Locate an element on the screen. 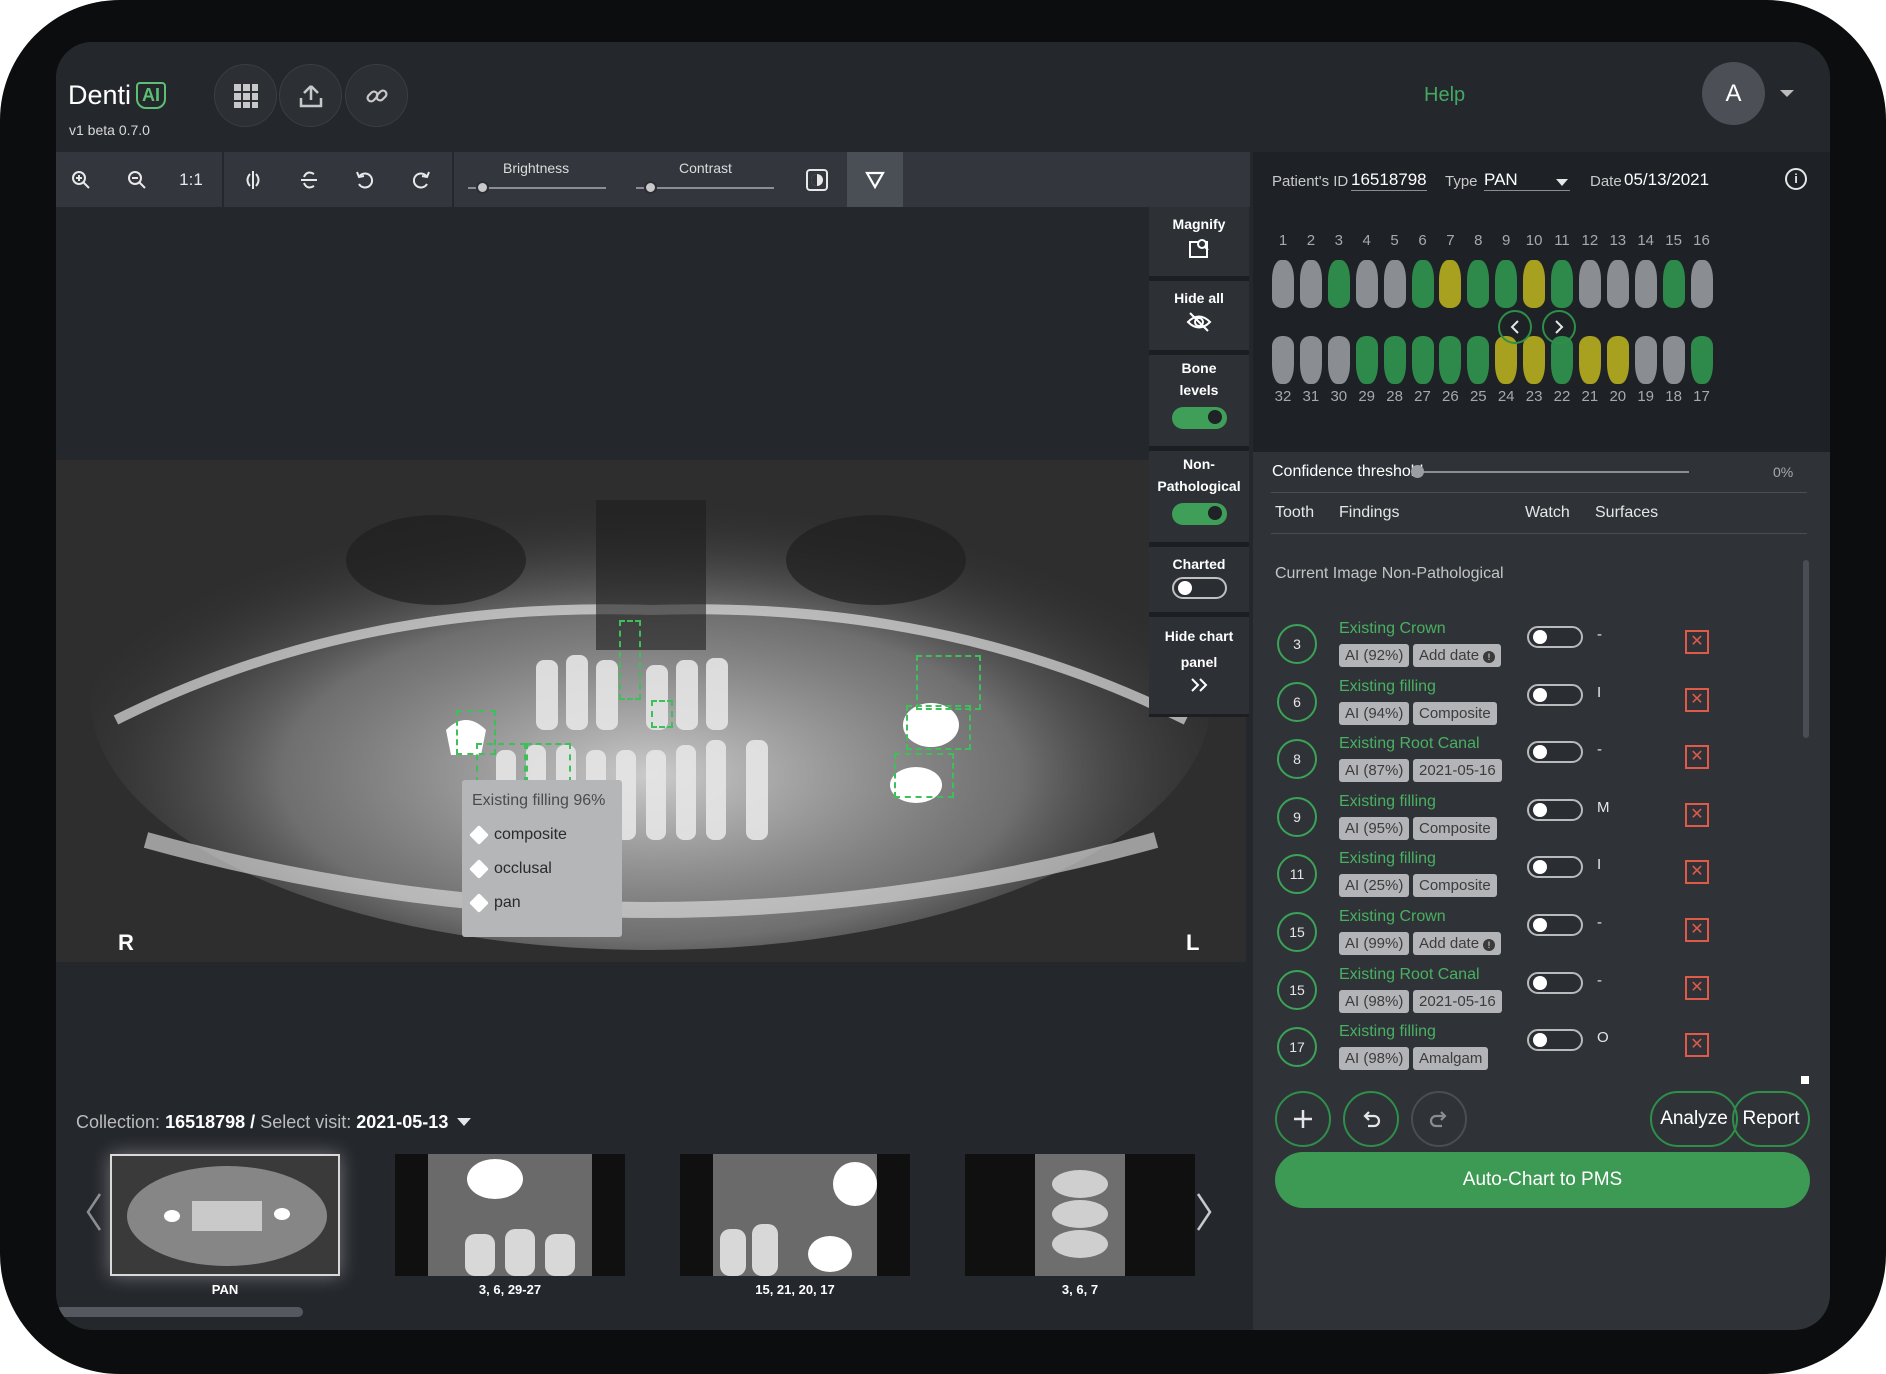 Image resolution: width=1886 pixels, height=1374 pixels. filter-button is located at coordinates (875, 179).